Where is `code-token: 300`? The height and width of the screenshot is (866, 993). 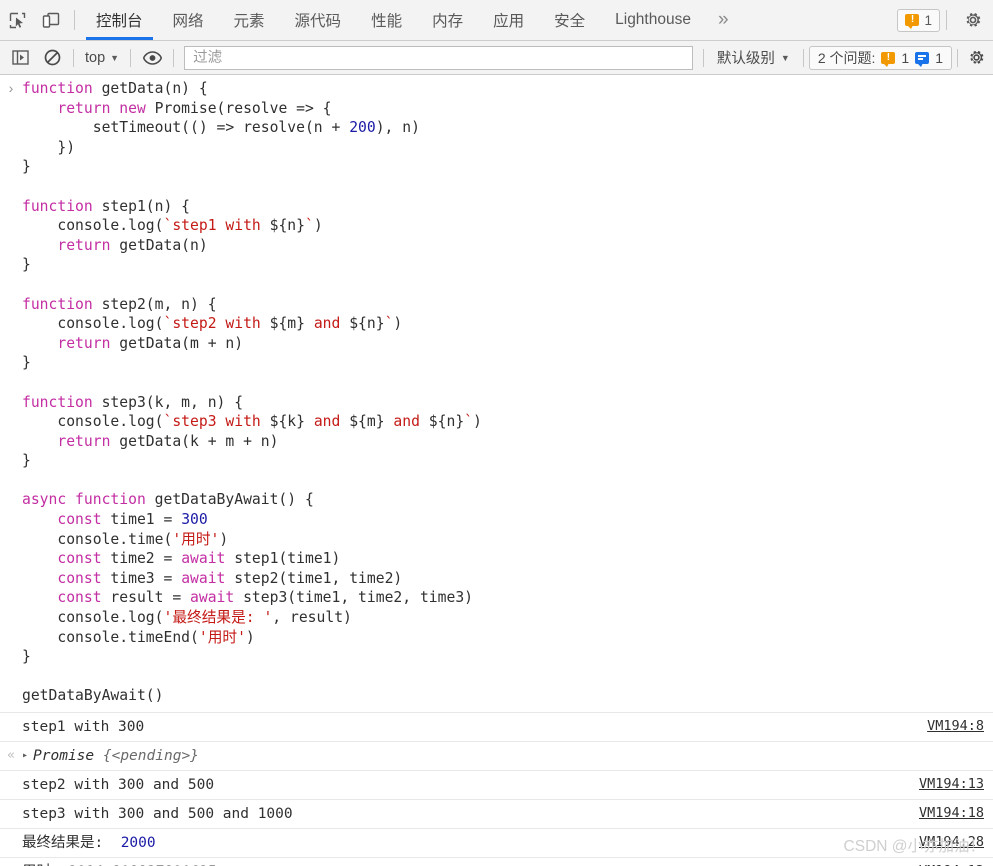 code-token: 300 is located at coordinates (194, 520).